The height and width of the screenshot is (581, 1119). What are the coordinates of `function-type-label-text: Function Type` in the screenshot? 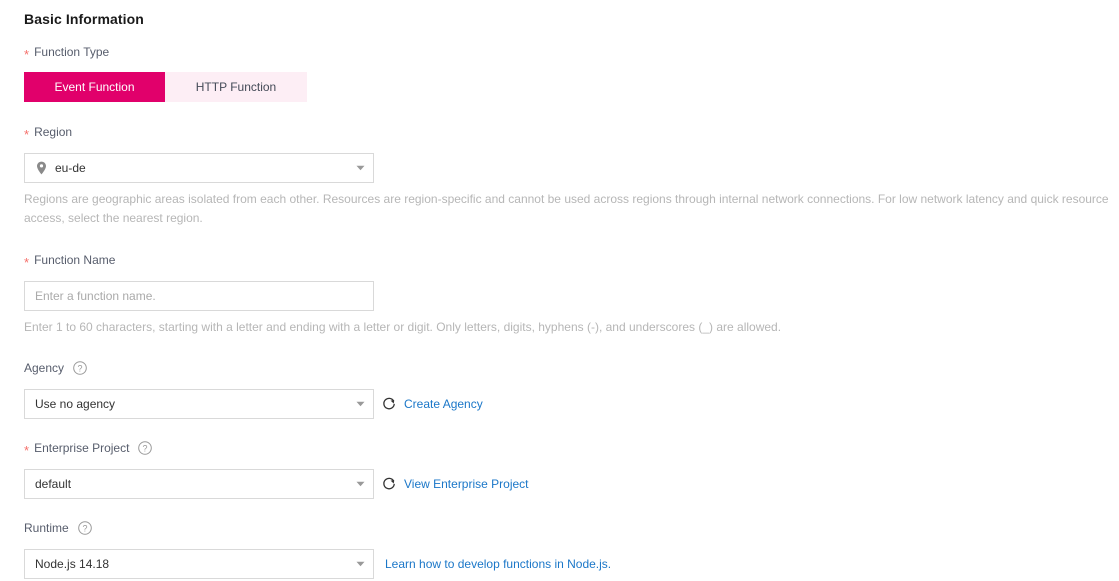 It's located at (72, 52).